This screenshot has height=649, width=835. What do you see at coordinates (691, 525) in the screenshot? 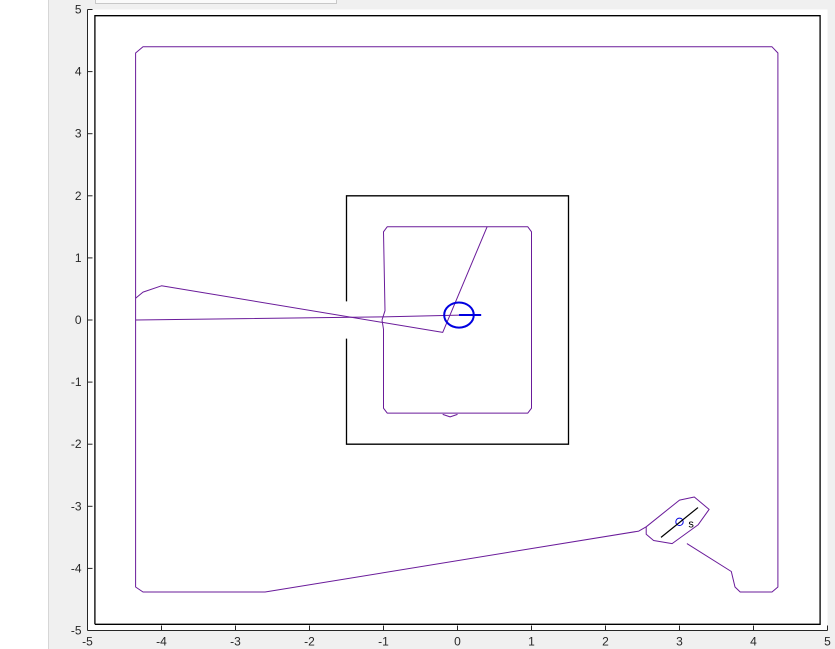
I see `start-label: s` at bounding box center [691, 525].